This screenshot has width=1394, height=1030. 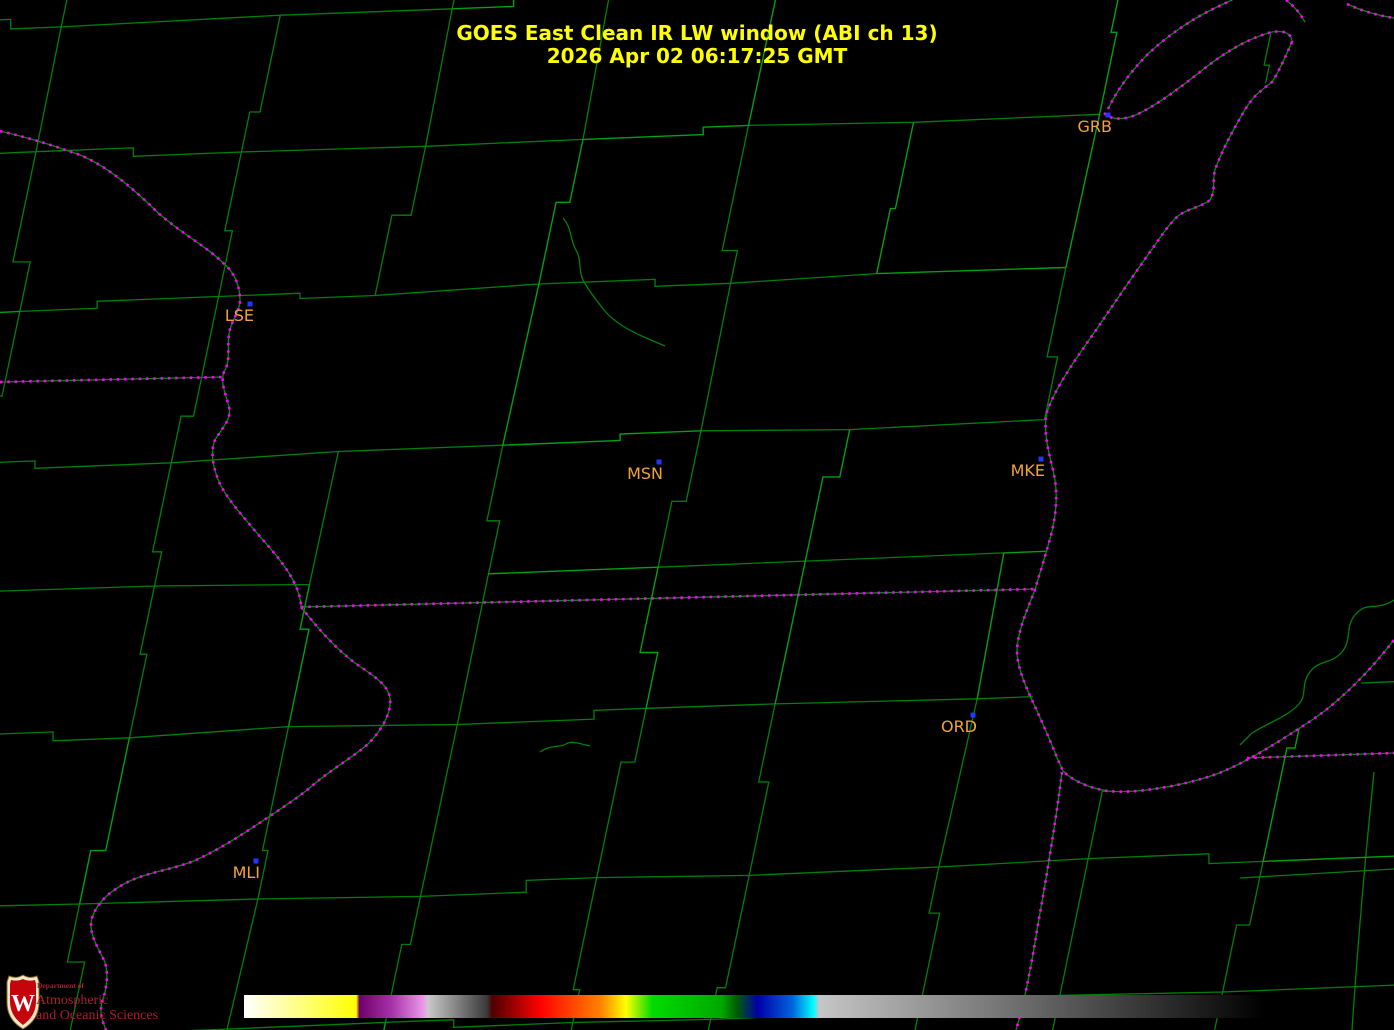 I want to click on station-ORD: ORD, so click(x=959, y=724).